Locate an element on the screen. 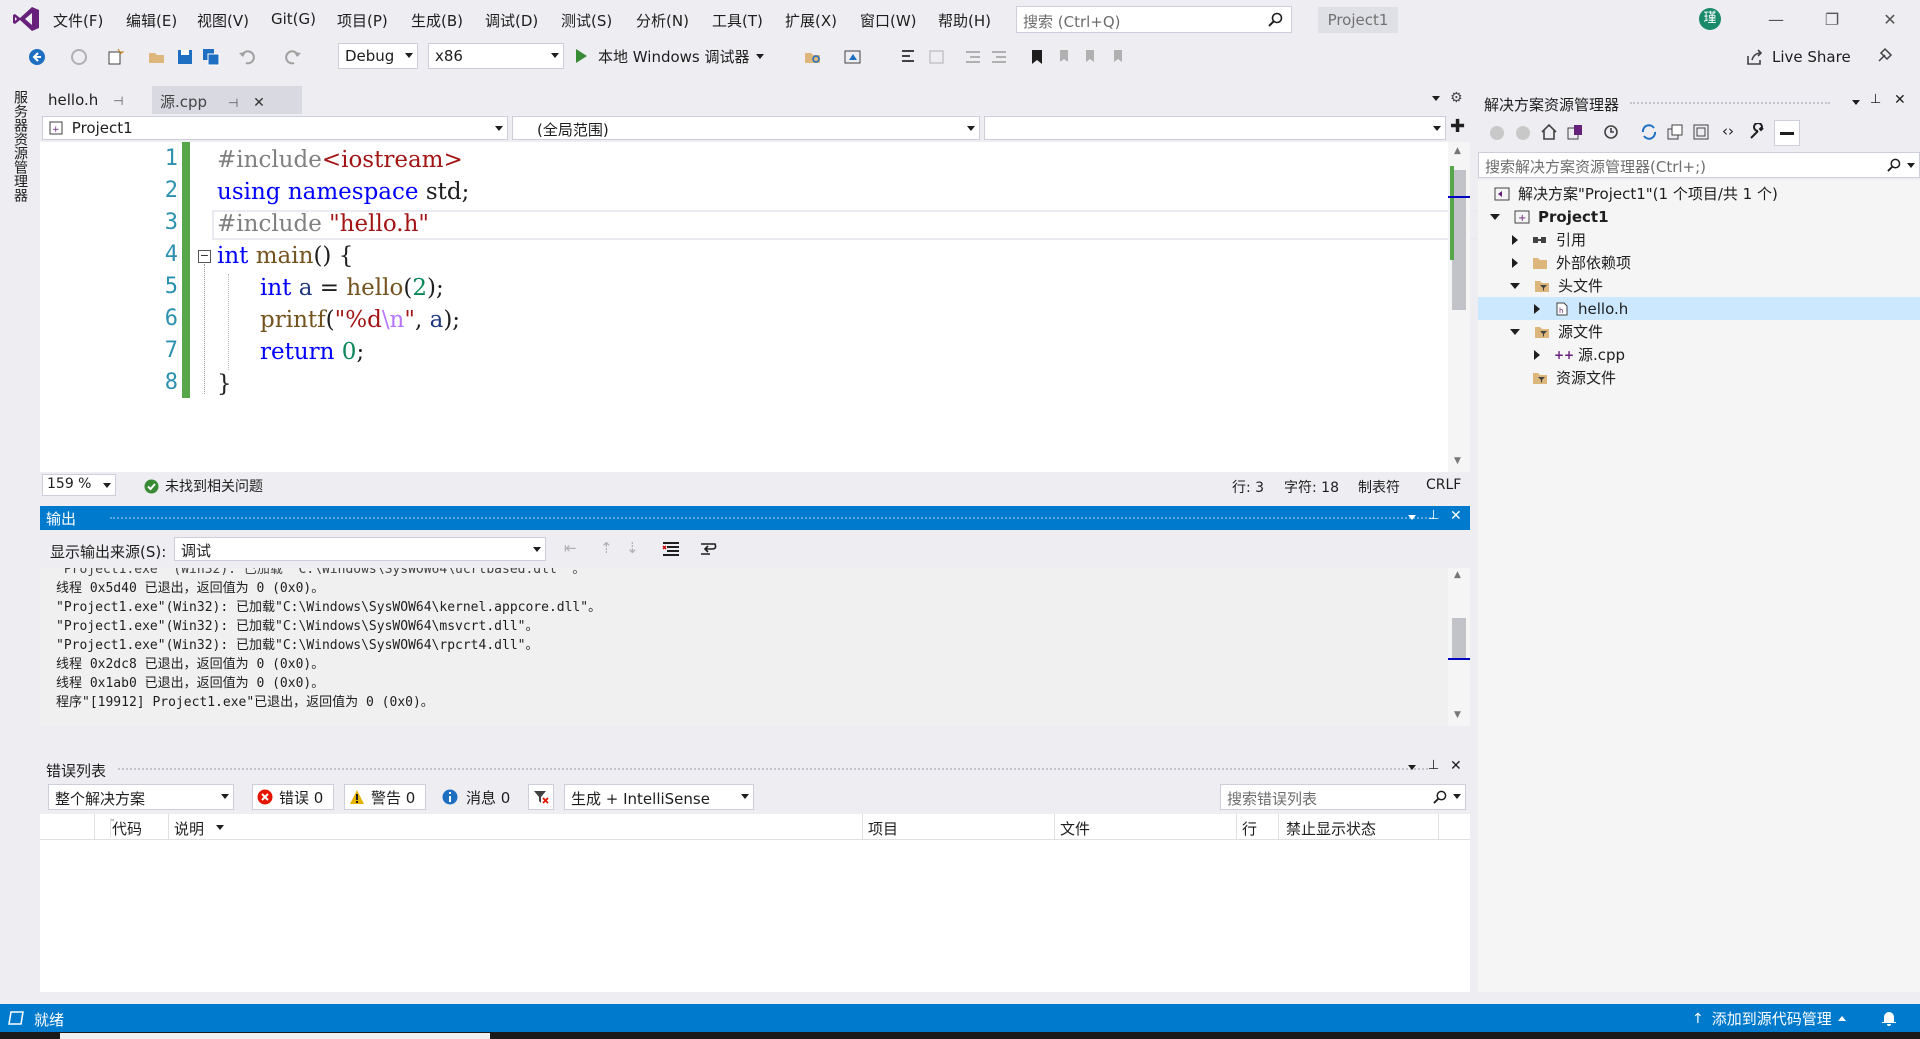 The width and height of the screenshot is (1920, 1039). tree-item-source-cpp: ++ 源.cpp is located at coordinates (1579, 354).